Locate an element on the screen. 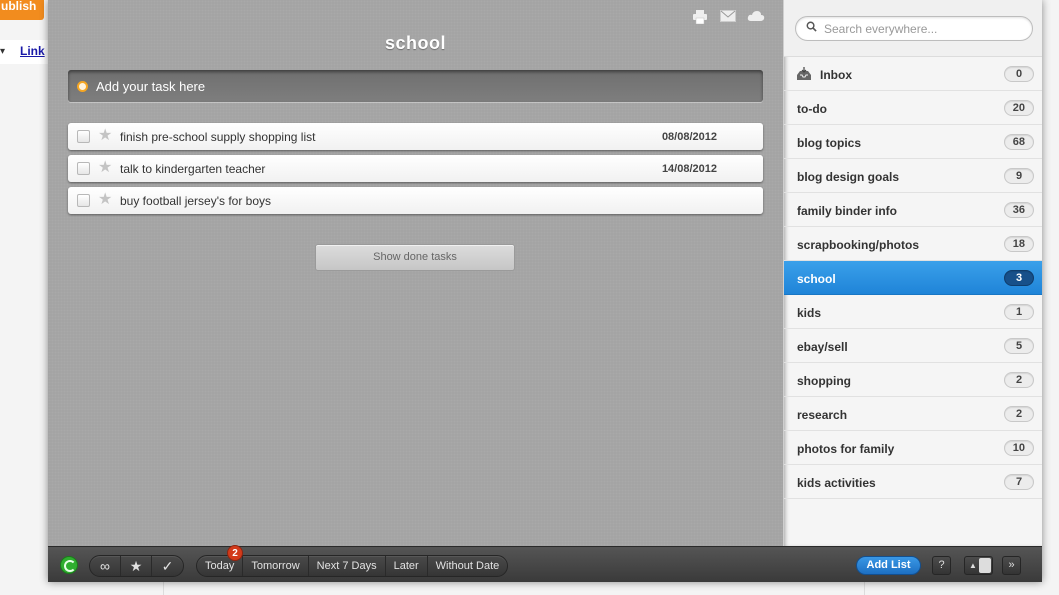  sidebar-item-label: kids activities is located at coordinates (836, 483).